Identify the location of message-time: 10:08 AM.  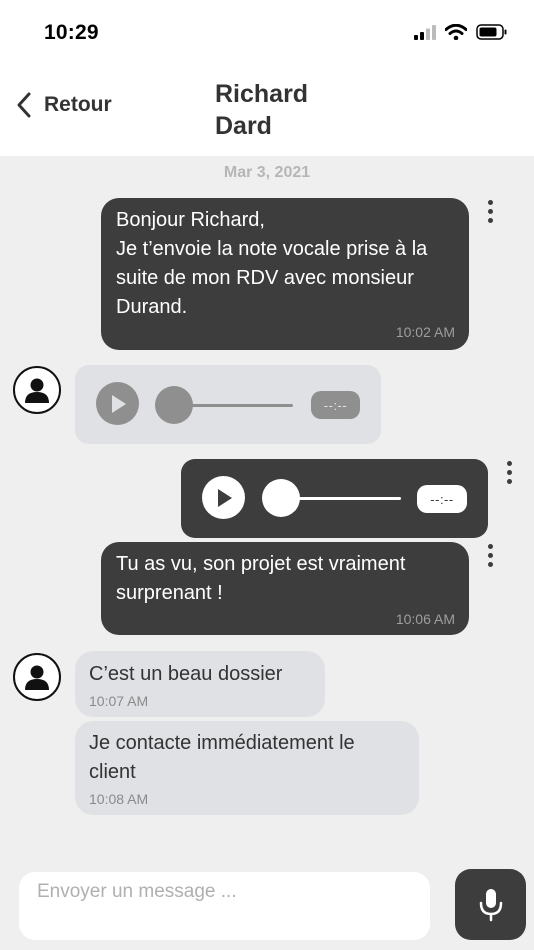
(119, 799).